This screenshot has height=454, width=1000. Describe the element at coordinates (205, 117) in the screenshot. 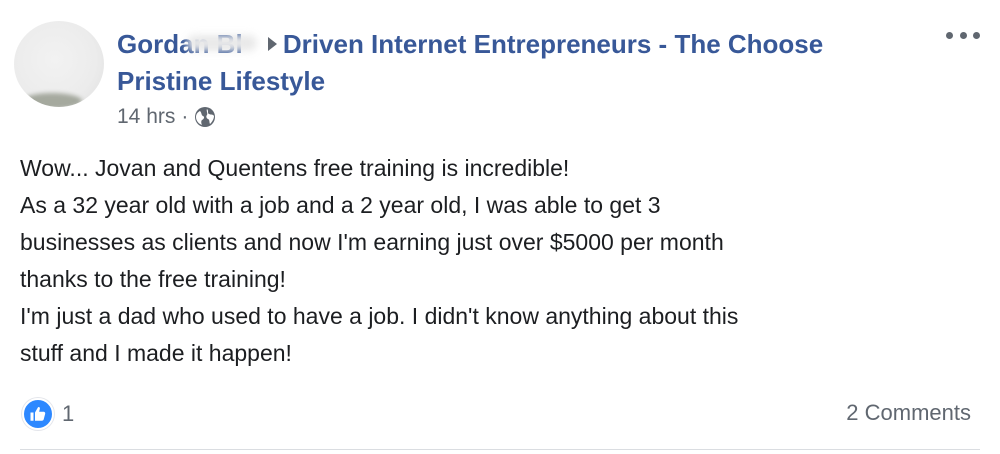

I see `globe-icon` at that location.